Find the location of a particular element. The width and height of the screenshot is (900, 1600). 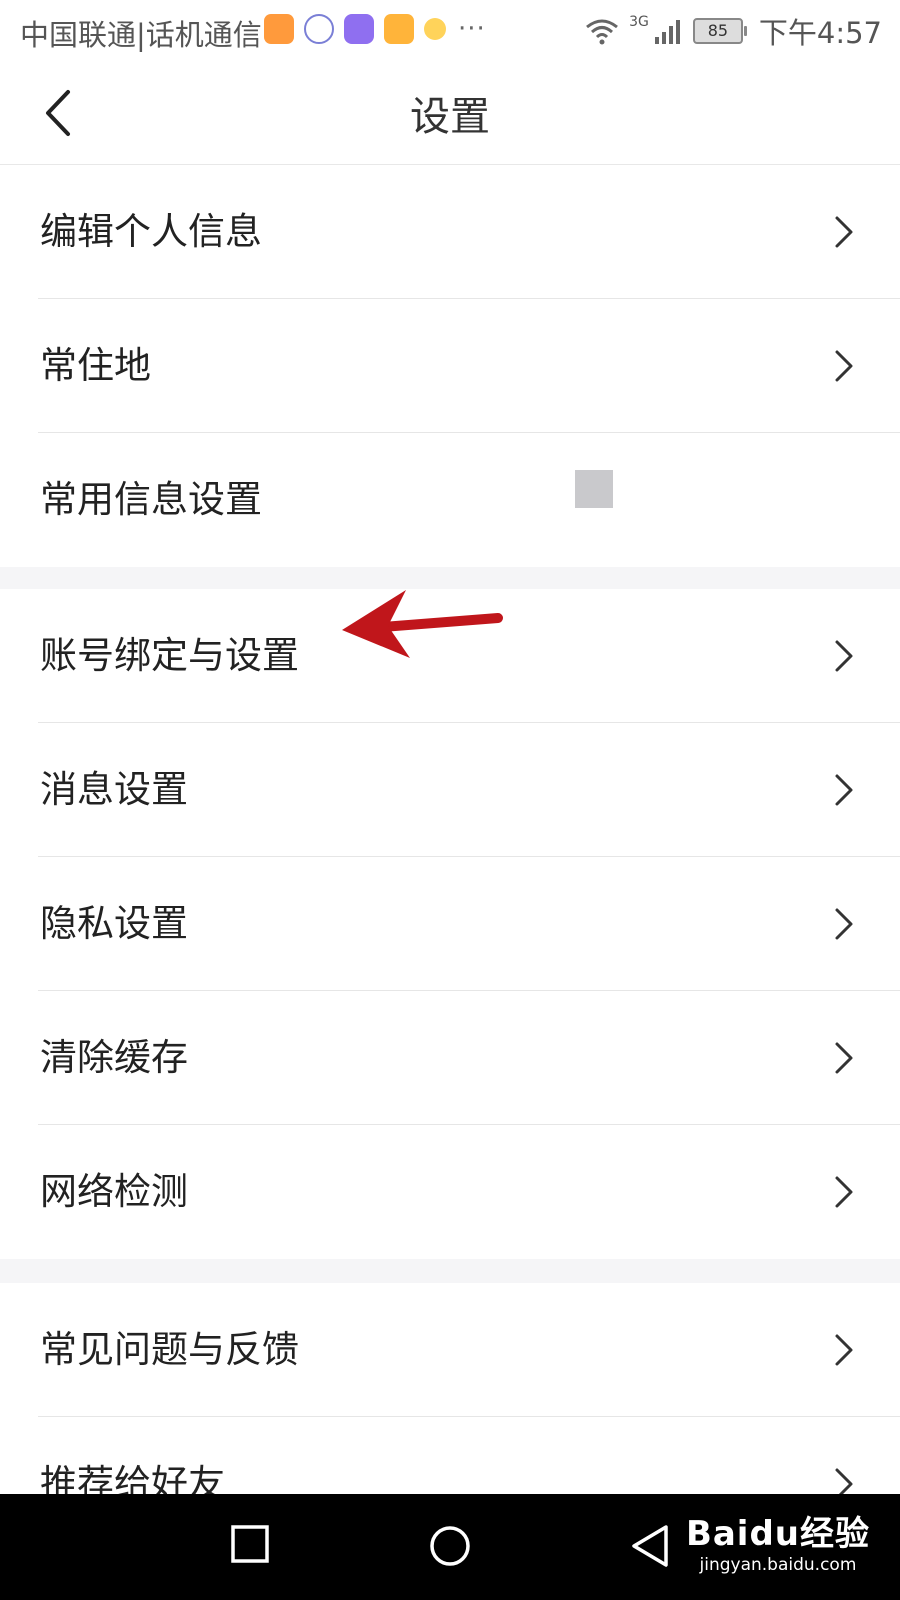

system-navigation-bar: Baidu经验 jingyan.baidu.com is located at coordinates (450, 1547).